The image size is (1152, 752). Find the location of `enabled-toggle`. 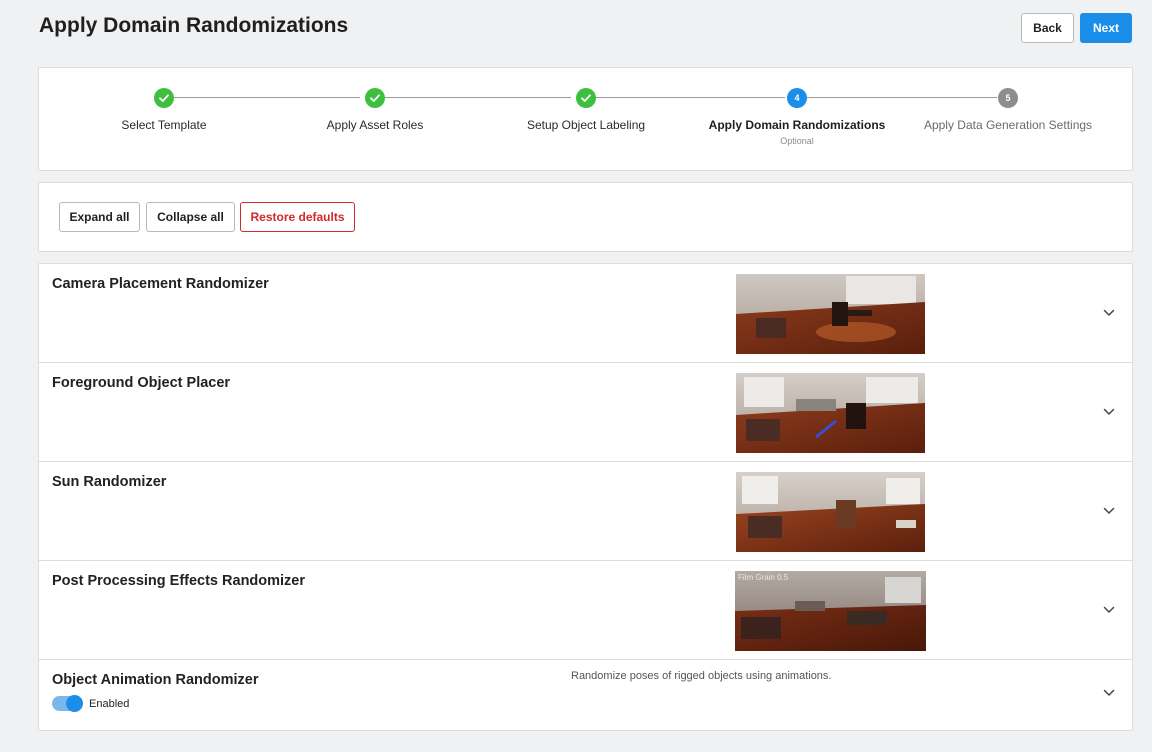

enabled-toggle is located at coordinates (67, 703).